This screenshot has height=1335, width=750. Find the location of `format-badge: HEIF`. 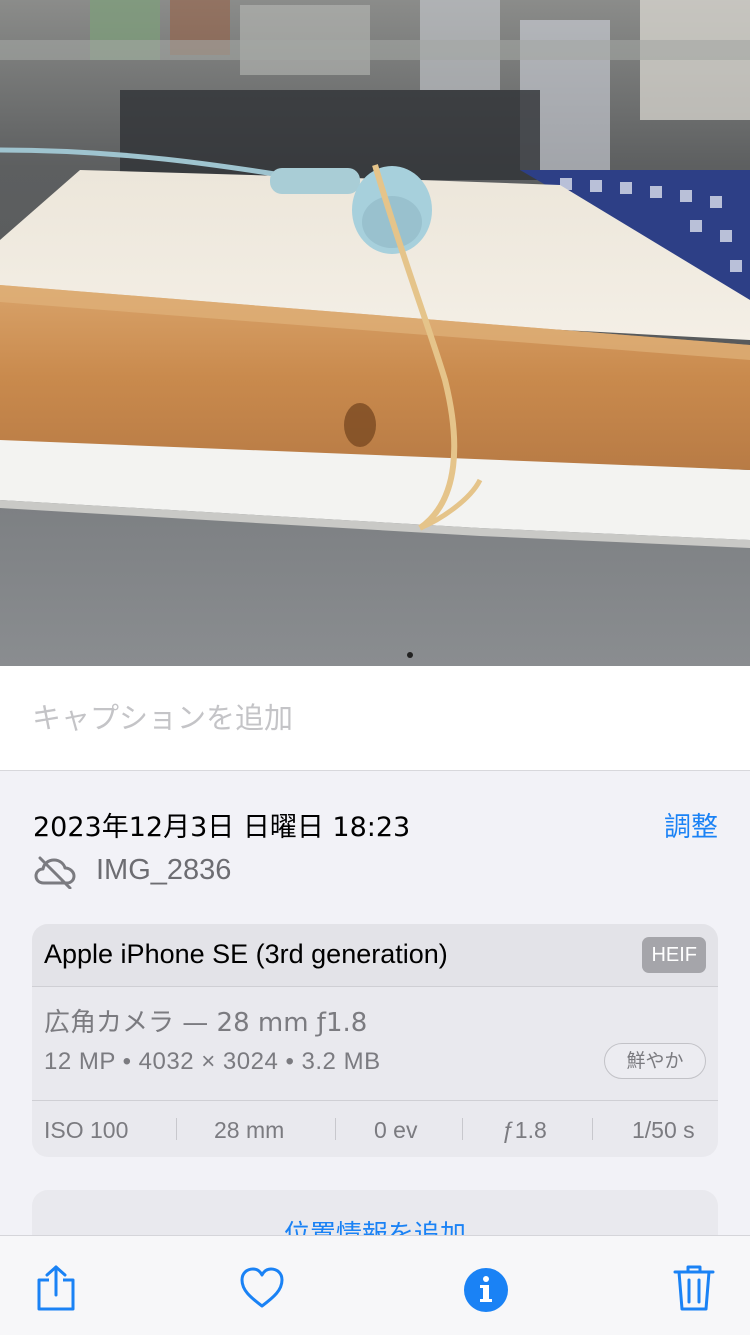

format-badge: HEIF is located at coordinates (674, 955).